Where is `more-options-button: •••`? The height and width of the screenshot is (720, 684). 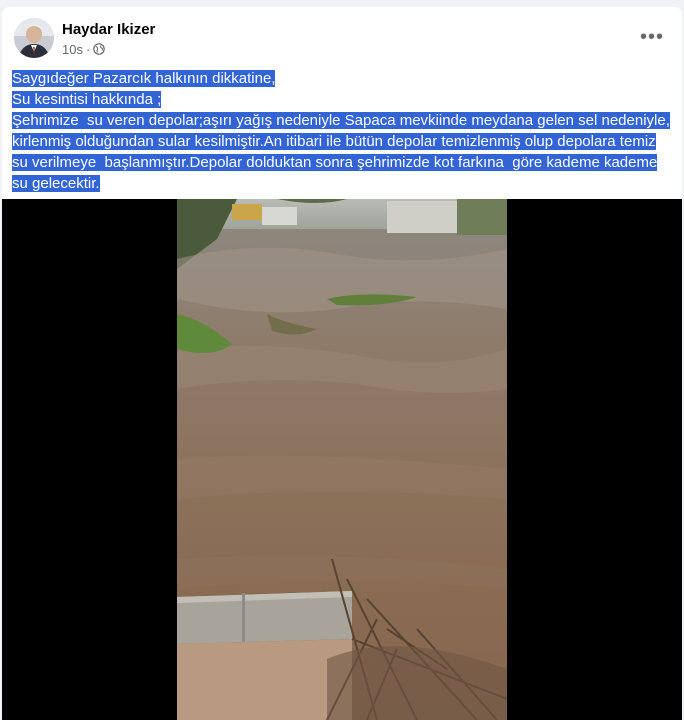 more-options-button: ••• is located at coordinates (652, 37).